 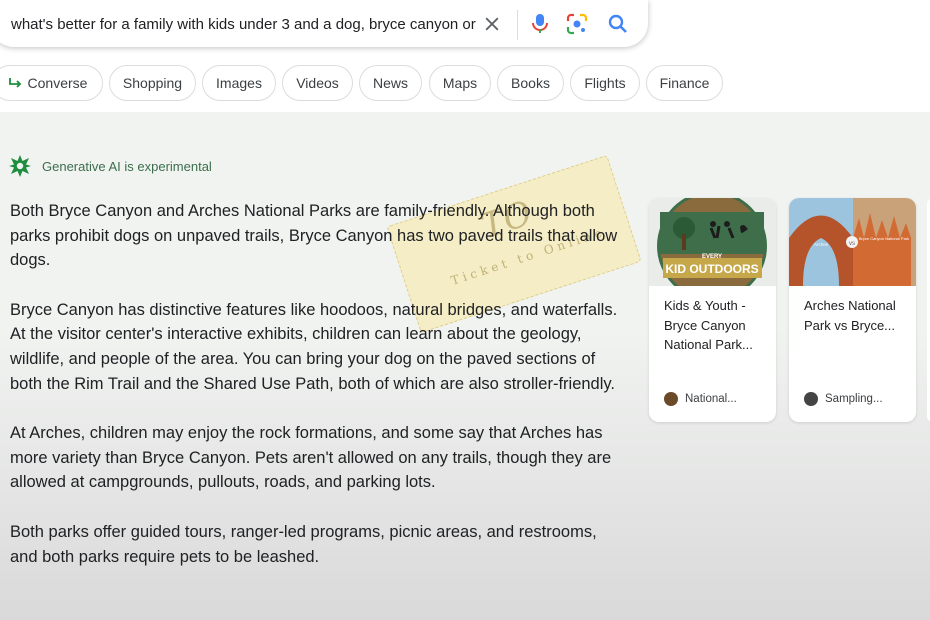 I want to click on chip-books: Books, so click(x=530, y=83).